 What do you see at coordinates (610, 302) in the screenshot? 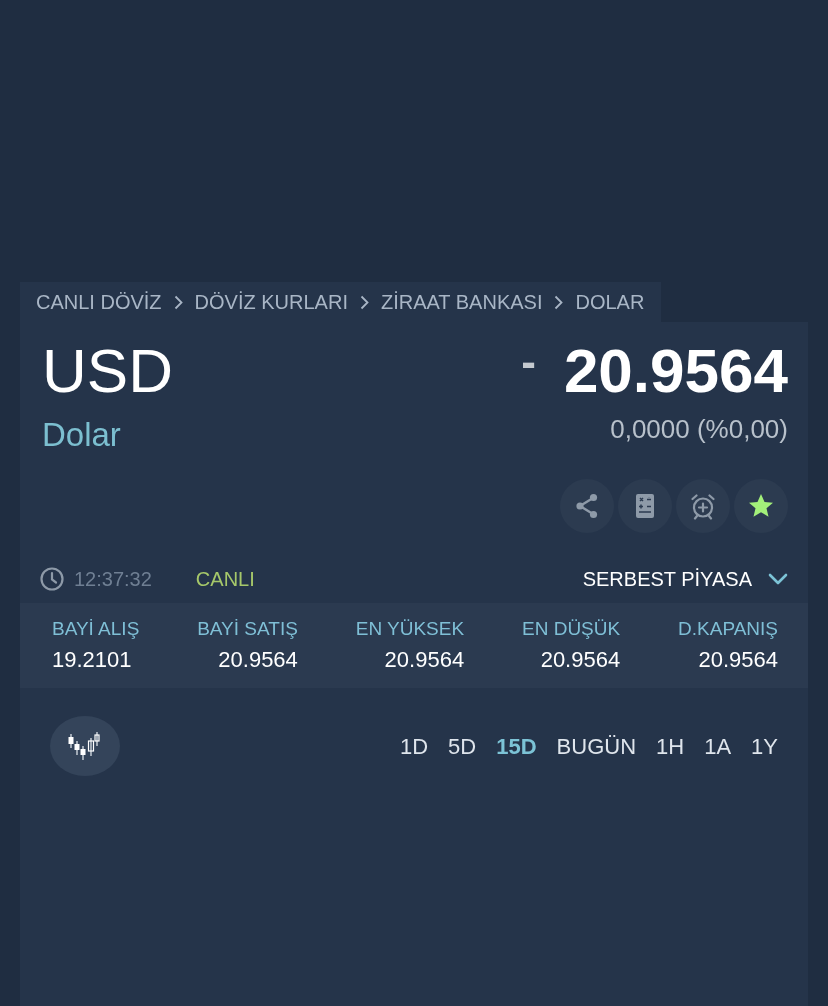
I see `breadcrumb-link: DOLAR` at bounding box center [610, 302].